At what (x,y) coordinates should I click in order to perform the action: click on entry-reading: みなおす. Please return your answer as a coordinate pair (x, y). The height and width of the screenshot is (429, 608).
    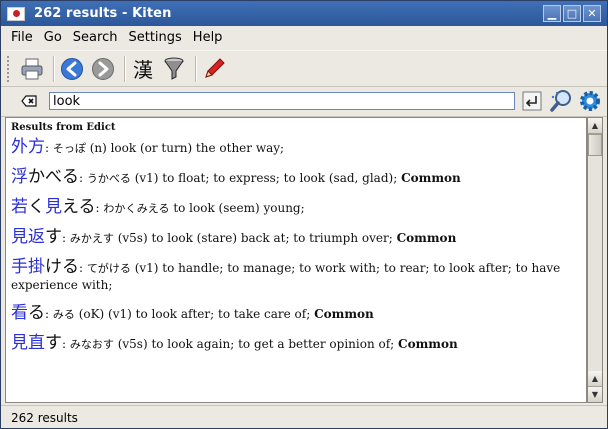
    Looking at the image, I should click on (91, 344).